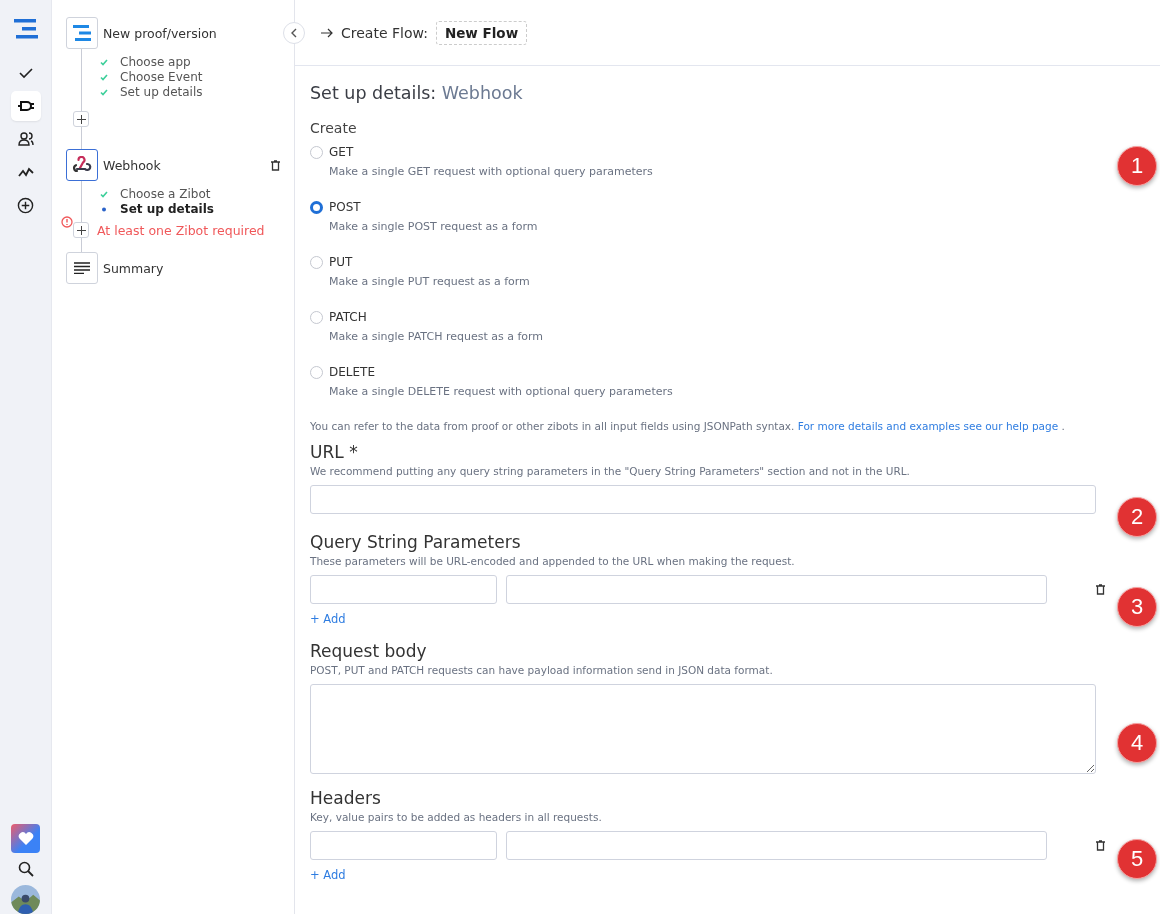  I want to click on radio-label: GET, so click(341, 152).